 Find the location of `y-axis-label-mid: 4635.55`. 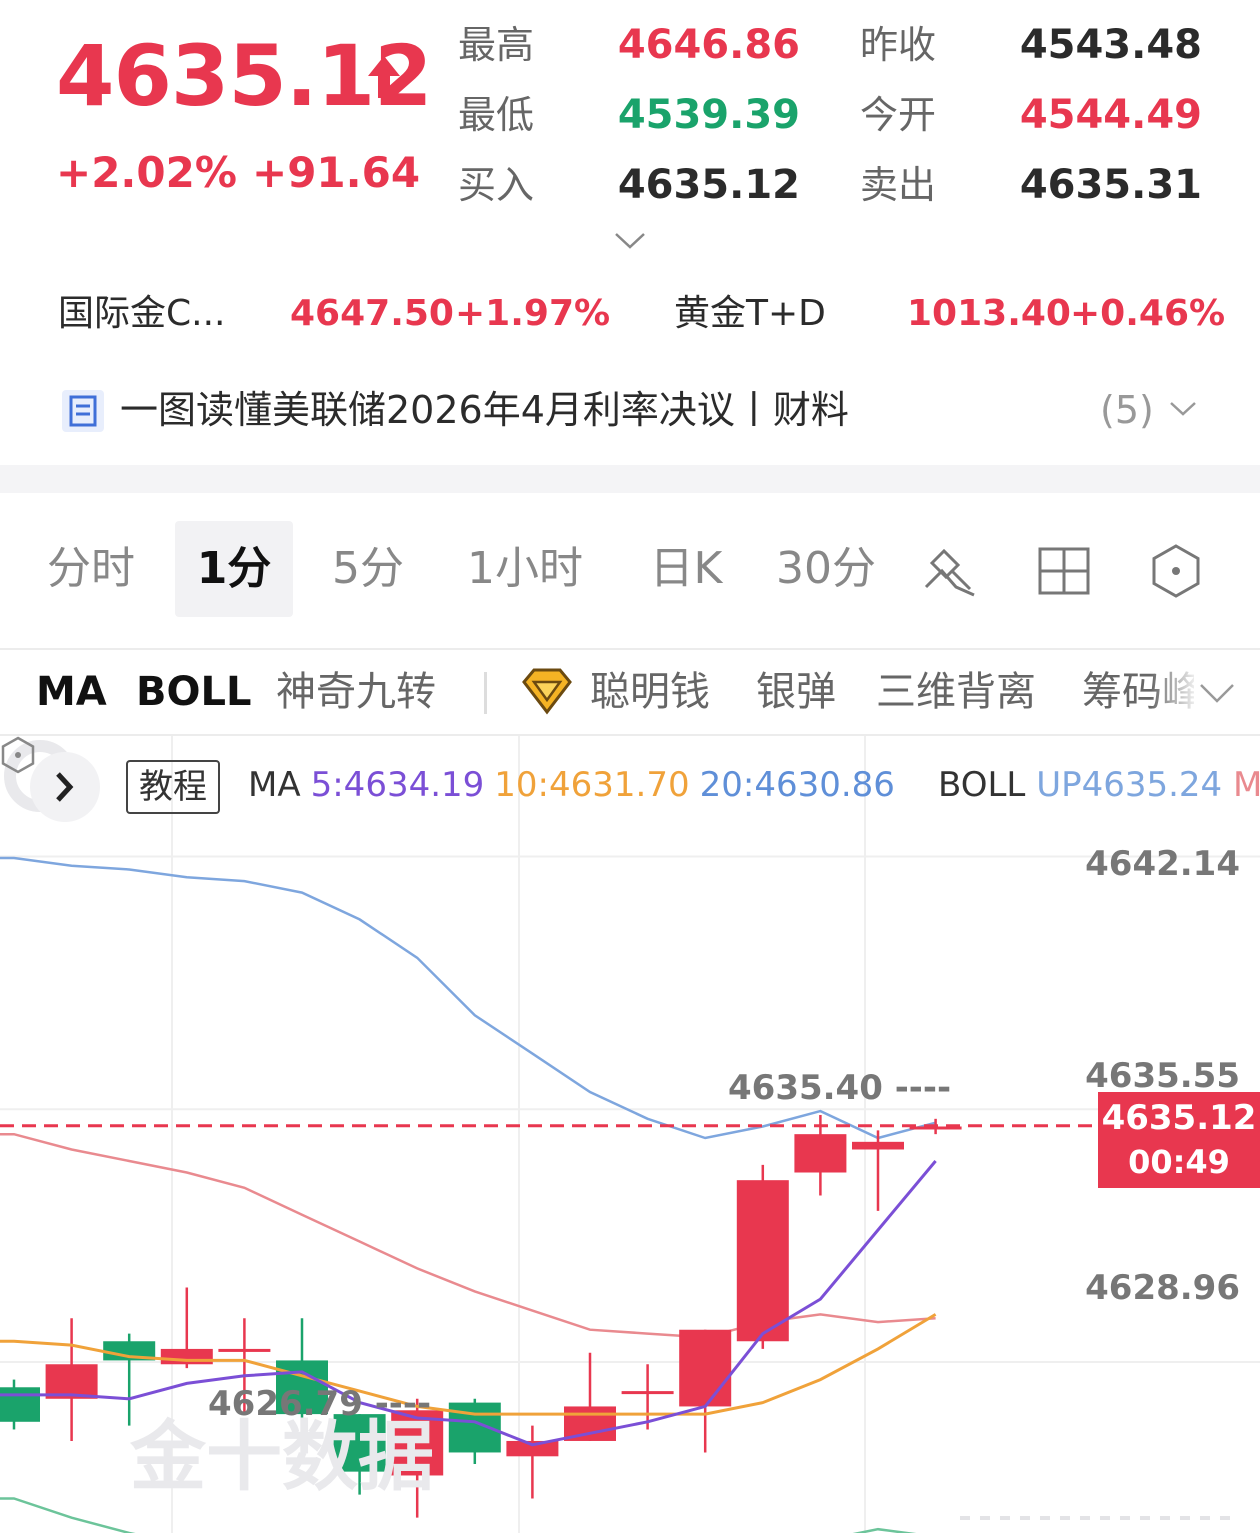

y-axis-label-mid: 4635.55 is located at coordinates (1162, 1076).